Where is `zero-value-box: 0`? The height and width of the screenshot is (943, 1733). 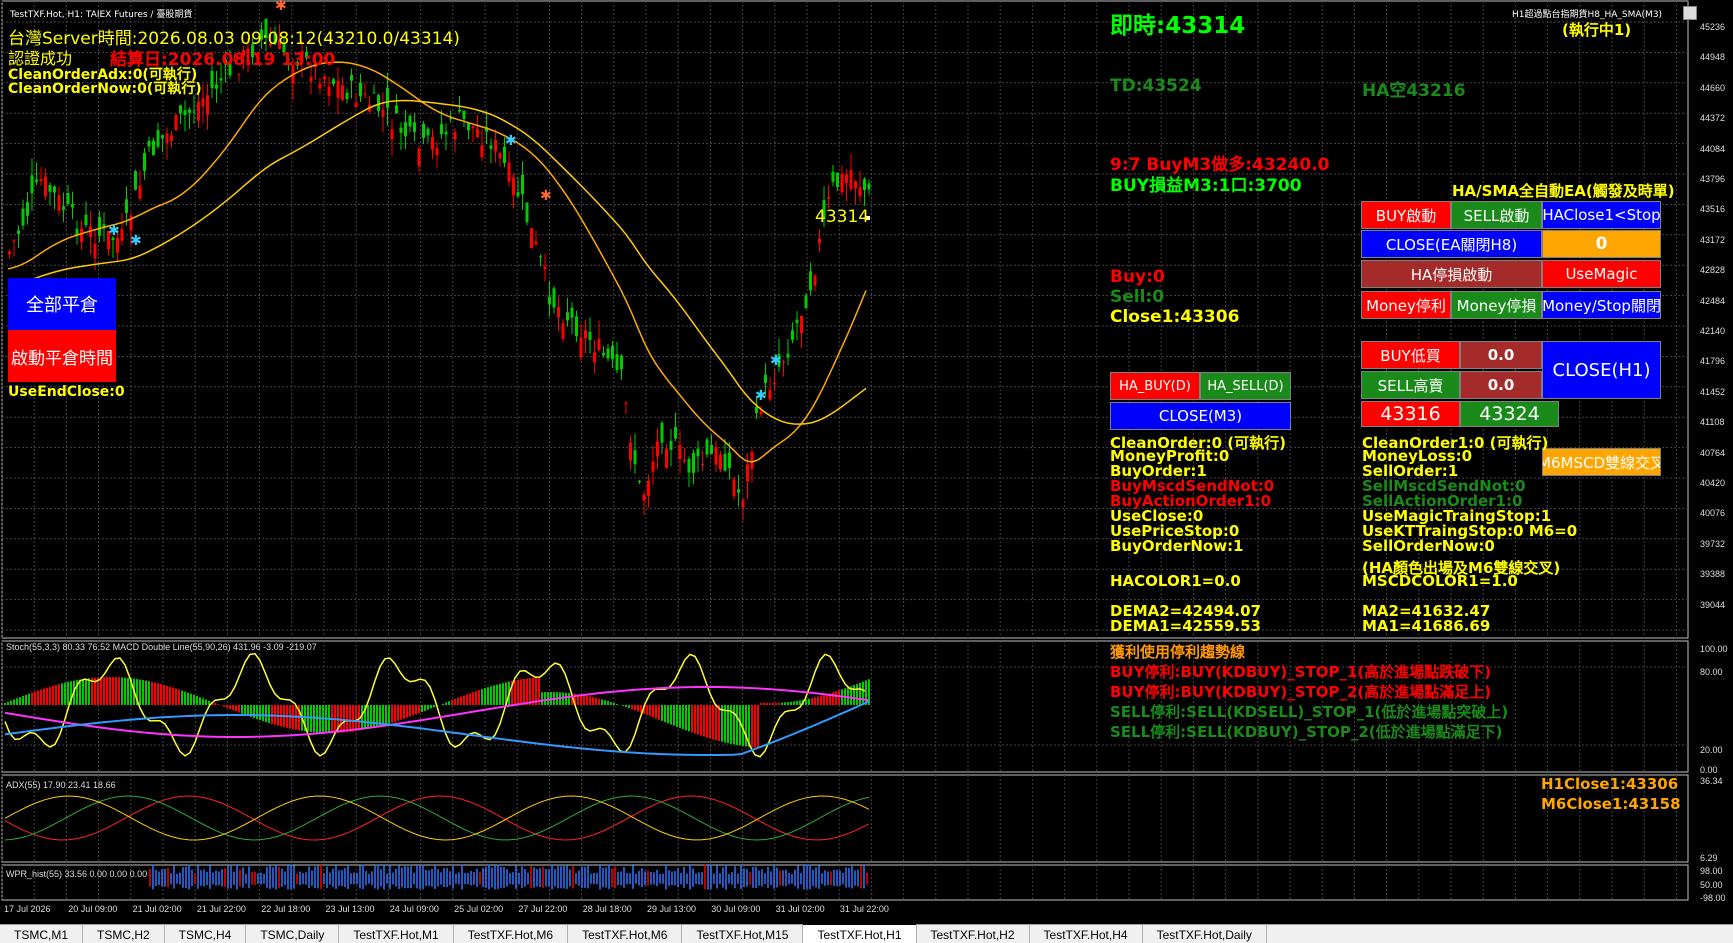
zero-value-box: 0 is located at coordinates (1601, 244).